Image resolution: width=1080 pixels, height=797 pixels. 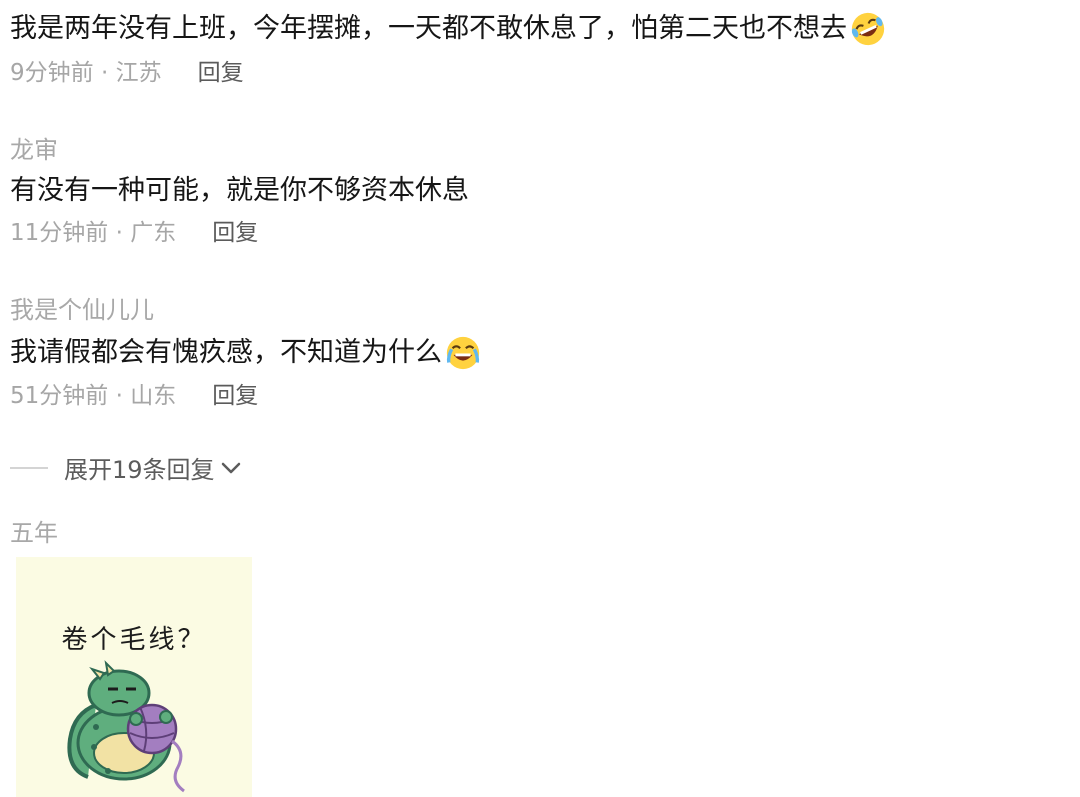 I want to click on chevron-down-icon, so click(x=230, y=467).